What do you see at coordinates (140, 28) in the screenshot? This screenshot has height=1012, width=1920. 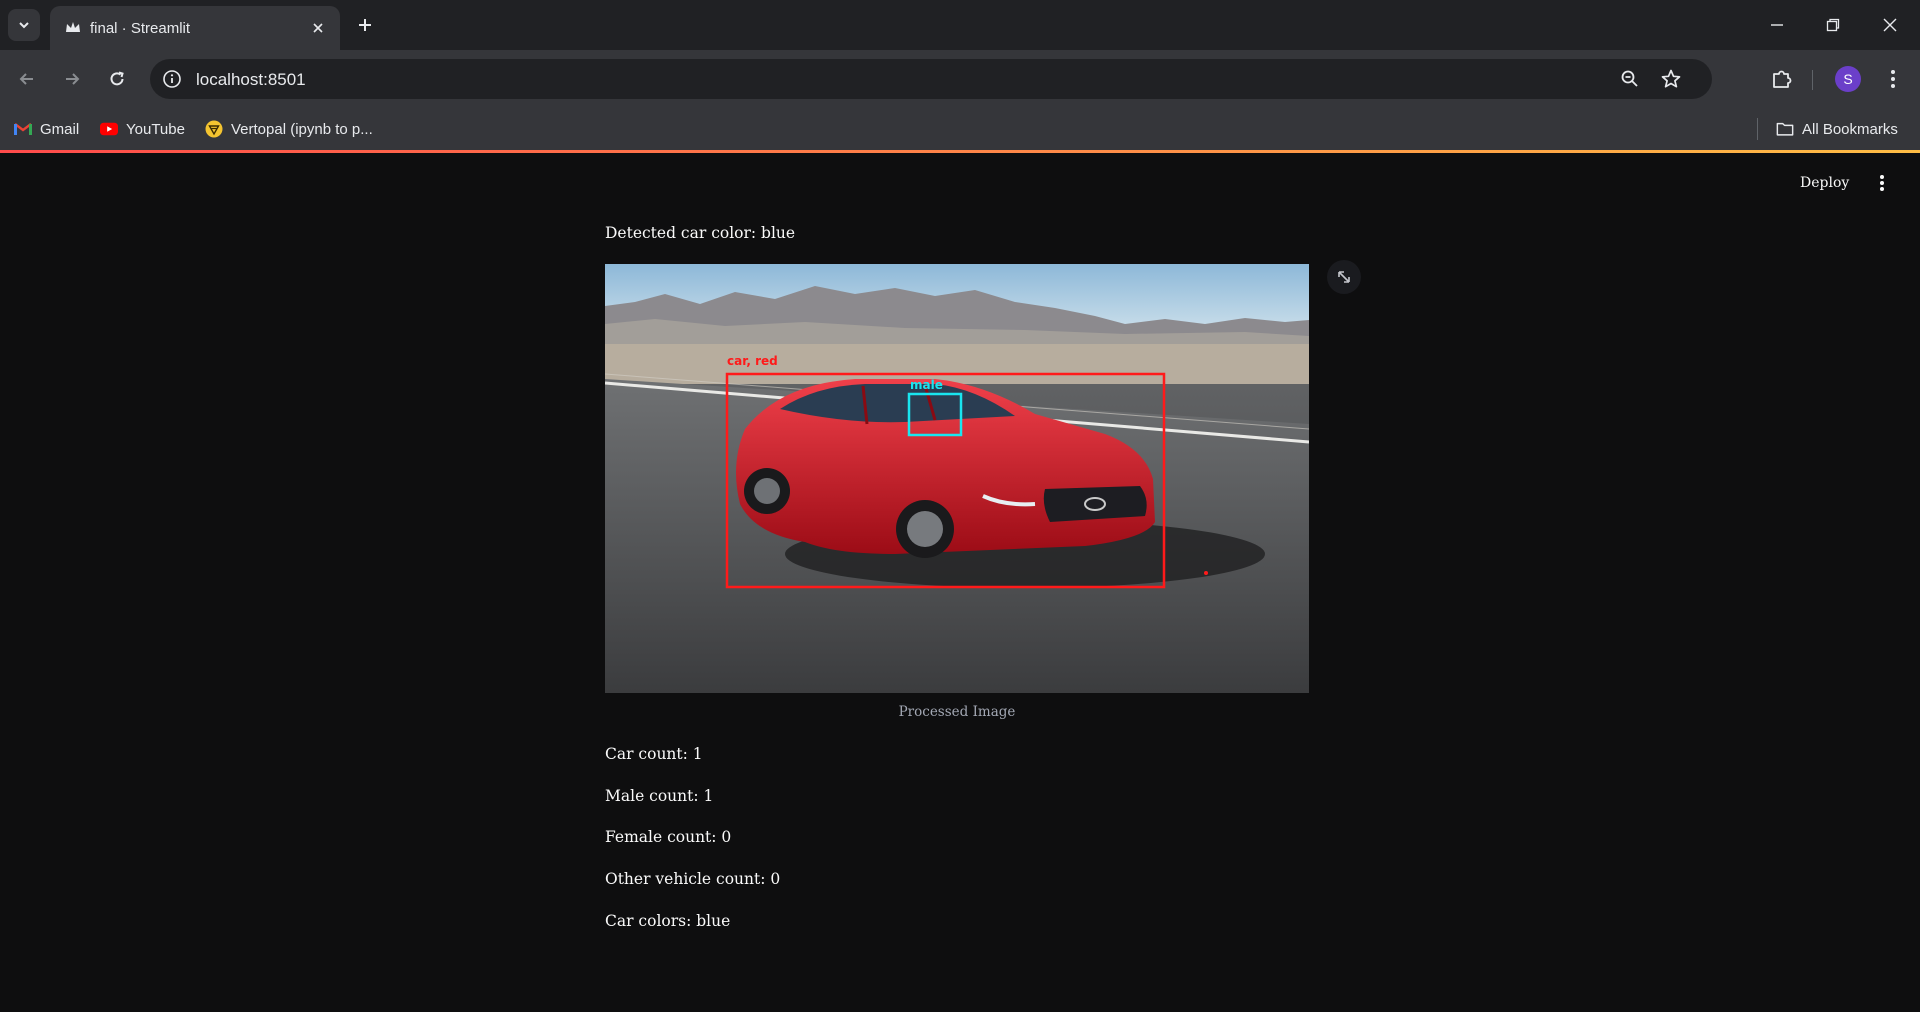 I see `tab-title: final · Streamlit` at bounding box center [140, 28].